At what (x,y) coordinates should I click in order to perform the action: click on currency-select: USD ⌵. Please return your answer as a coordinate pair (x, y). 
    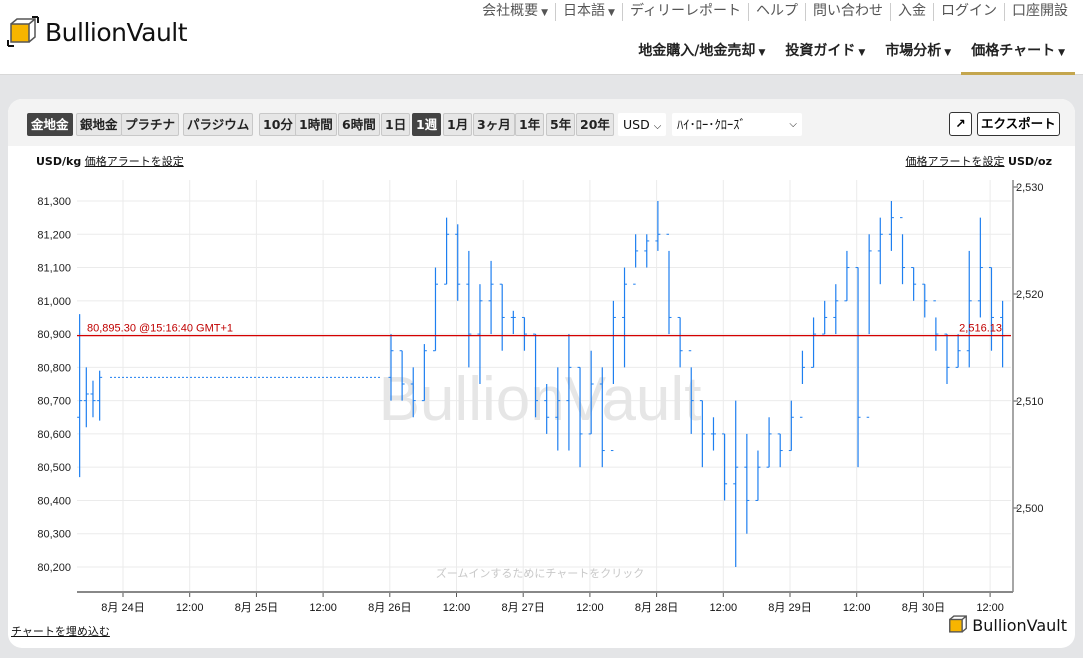
    Looking at the image, I should click on (642, 124).